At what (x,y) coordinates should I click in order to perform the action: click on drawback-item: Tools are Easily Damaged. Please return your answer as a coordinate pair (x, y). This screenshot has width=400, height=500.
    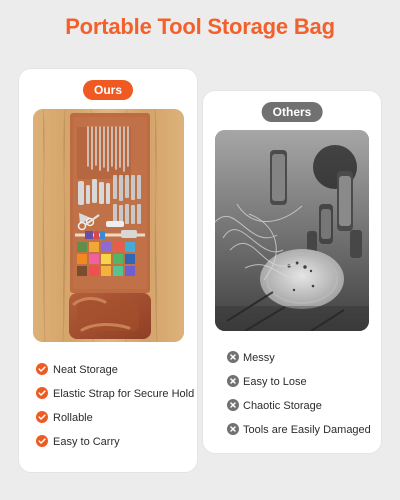
    Looking at the image, I should click on (292, 430).